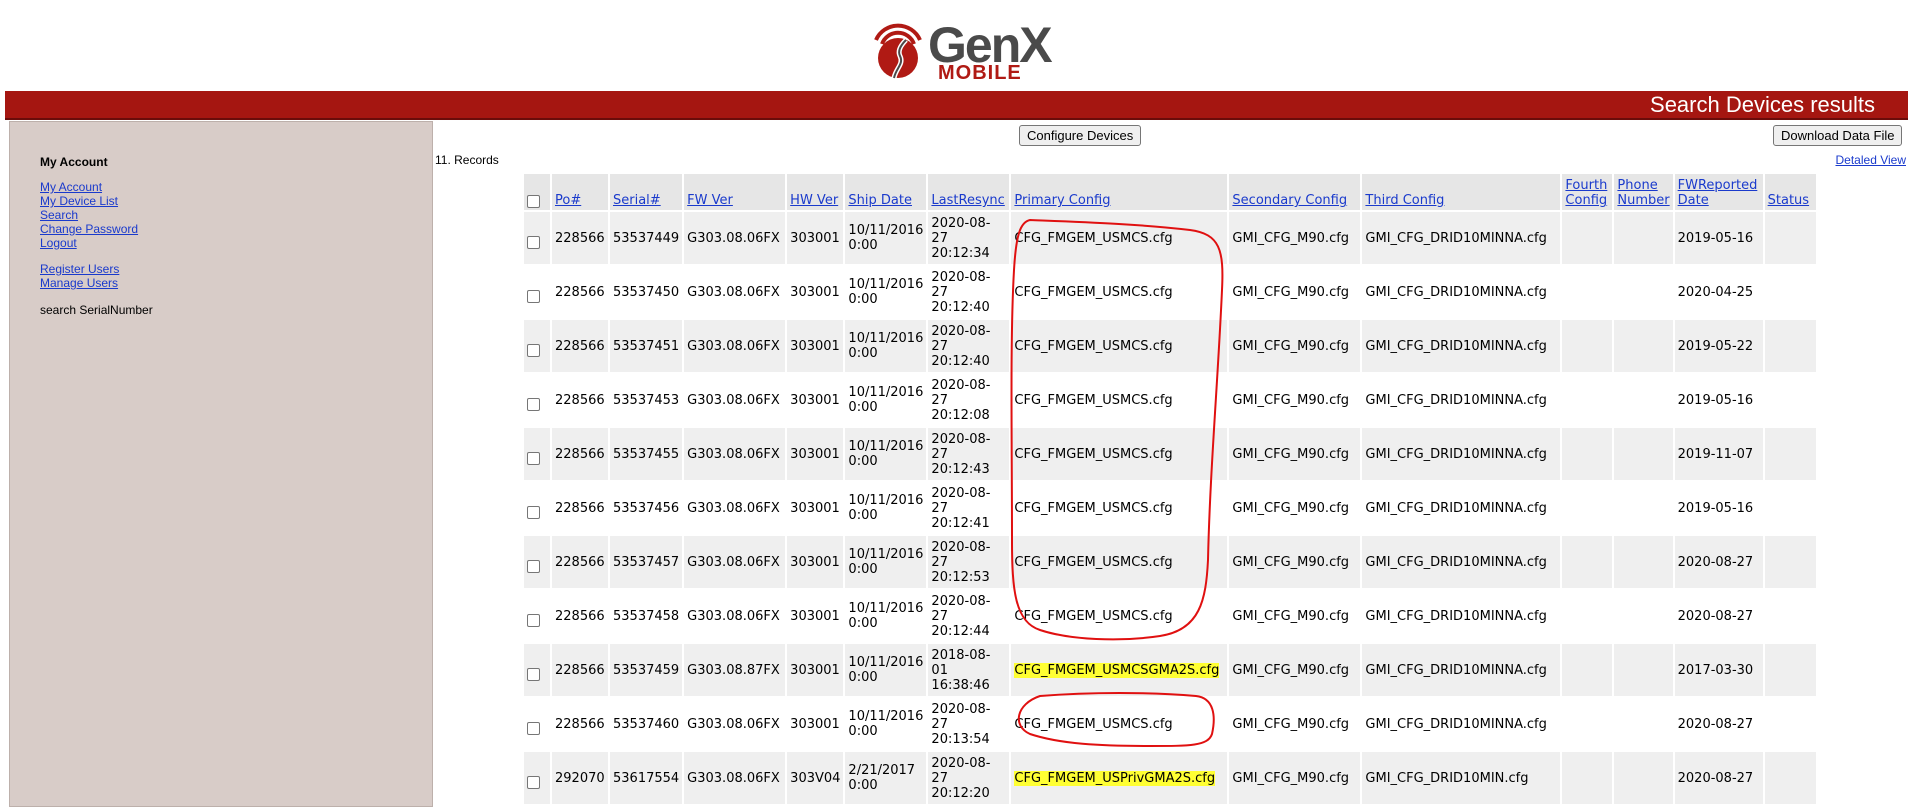 Image resolution: width=1915 pixels, height=810 pixels. Describe the element at coordinates (646, 562) in the screenshot. I see `cell-serial: 53537457` at that location.